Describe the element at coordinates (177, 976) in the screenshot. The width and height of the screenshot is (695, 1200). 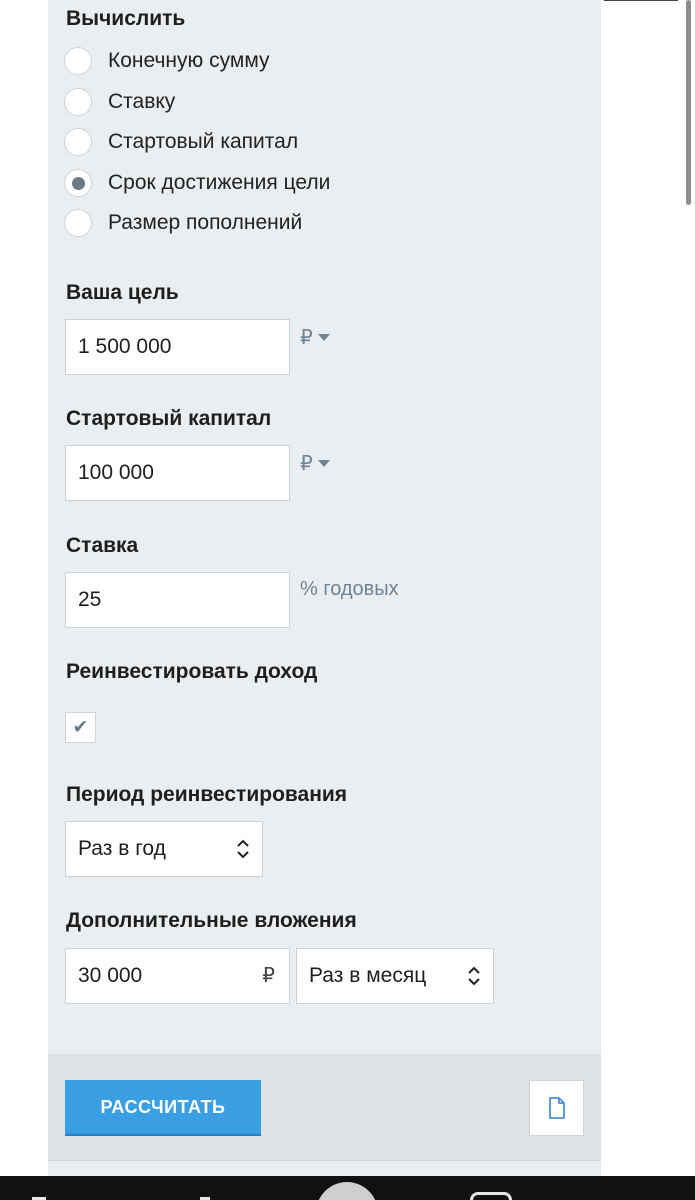
I see `additional-amount-input: 30 000 ₽` at that location.